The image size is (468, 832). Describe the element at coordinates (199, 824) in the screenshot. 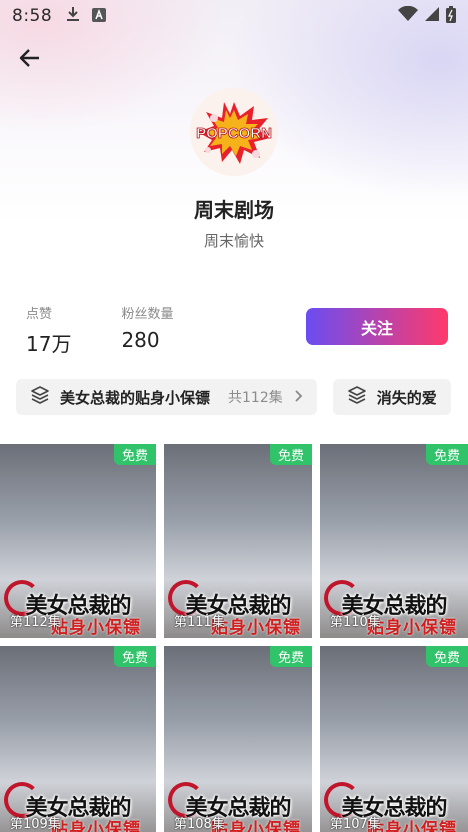

I see `episode-label: 第108集` at that location.